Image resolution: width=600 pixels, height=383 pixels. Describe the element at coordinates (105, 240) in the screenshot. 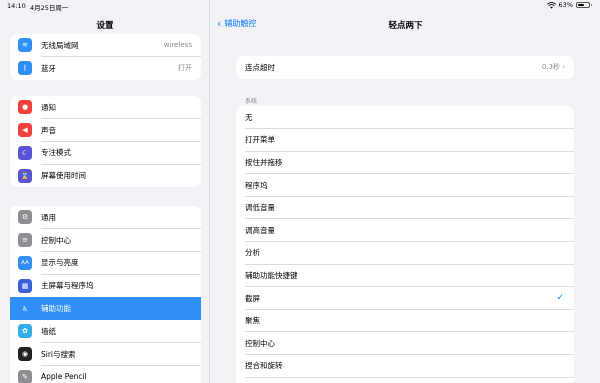

I see `sidebar-item: ≡ 控制中心` at that location.